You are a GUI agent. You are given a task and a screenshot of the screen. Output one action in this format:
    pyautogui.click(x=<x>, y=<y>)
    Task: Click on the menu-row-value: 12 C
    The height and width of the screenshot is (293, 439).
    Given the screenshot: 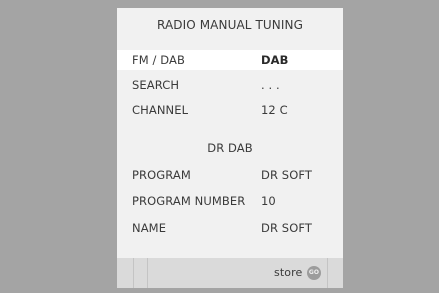 What is the action you would take?
    pyautogui.click(x=274, y=110)
    